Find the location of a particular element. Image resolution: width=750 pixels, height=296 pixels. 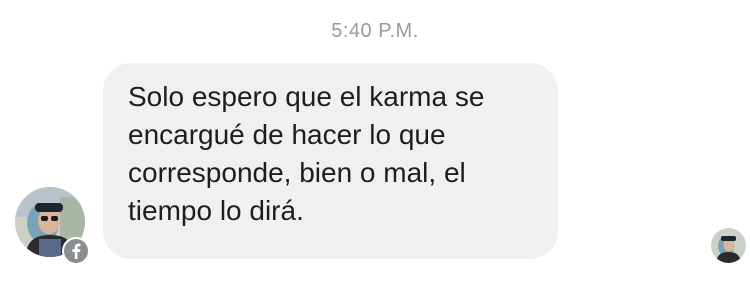

facebook-badge is located at coordinates (76, 251).